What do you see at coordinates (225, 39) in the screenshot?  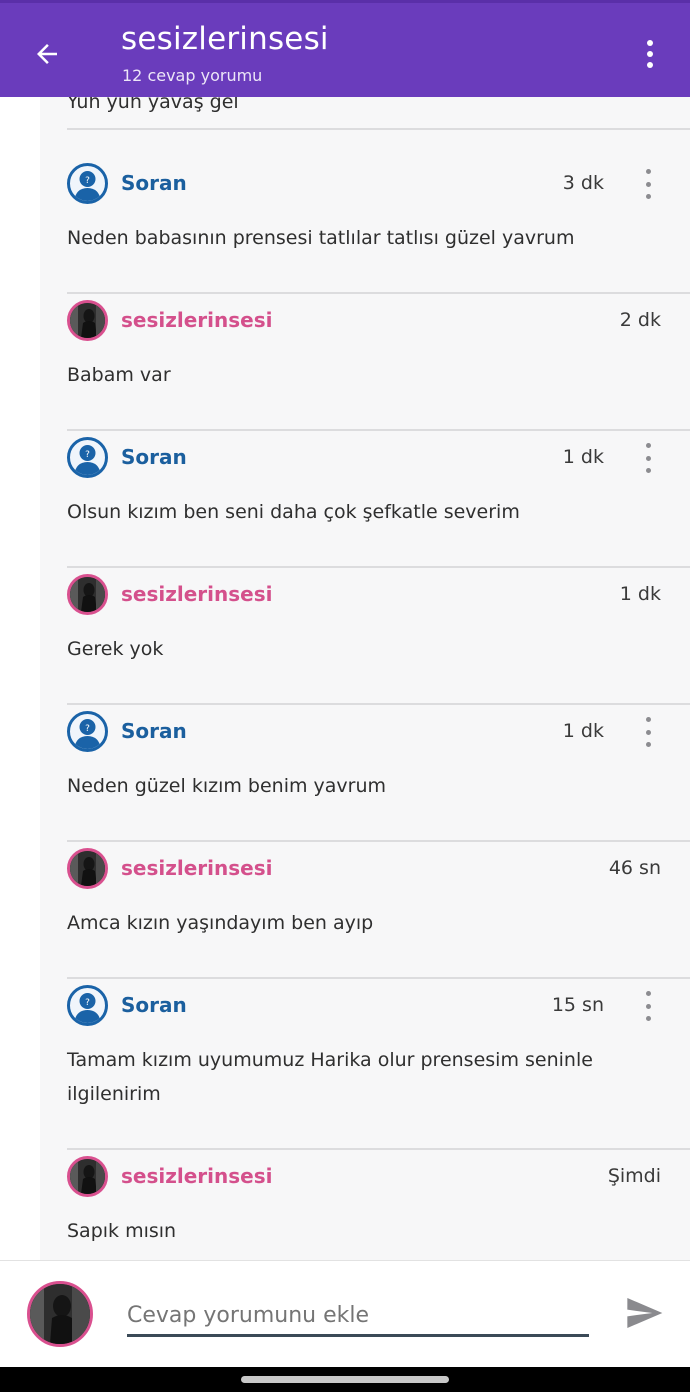 I see `page-title: sesizlerinsesi` at bounding box center [225, 39].